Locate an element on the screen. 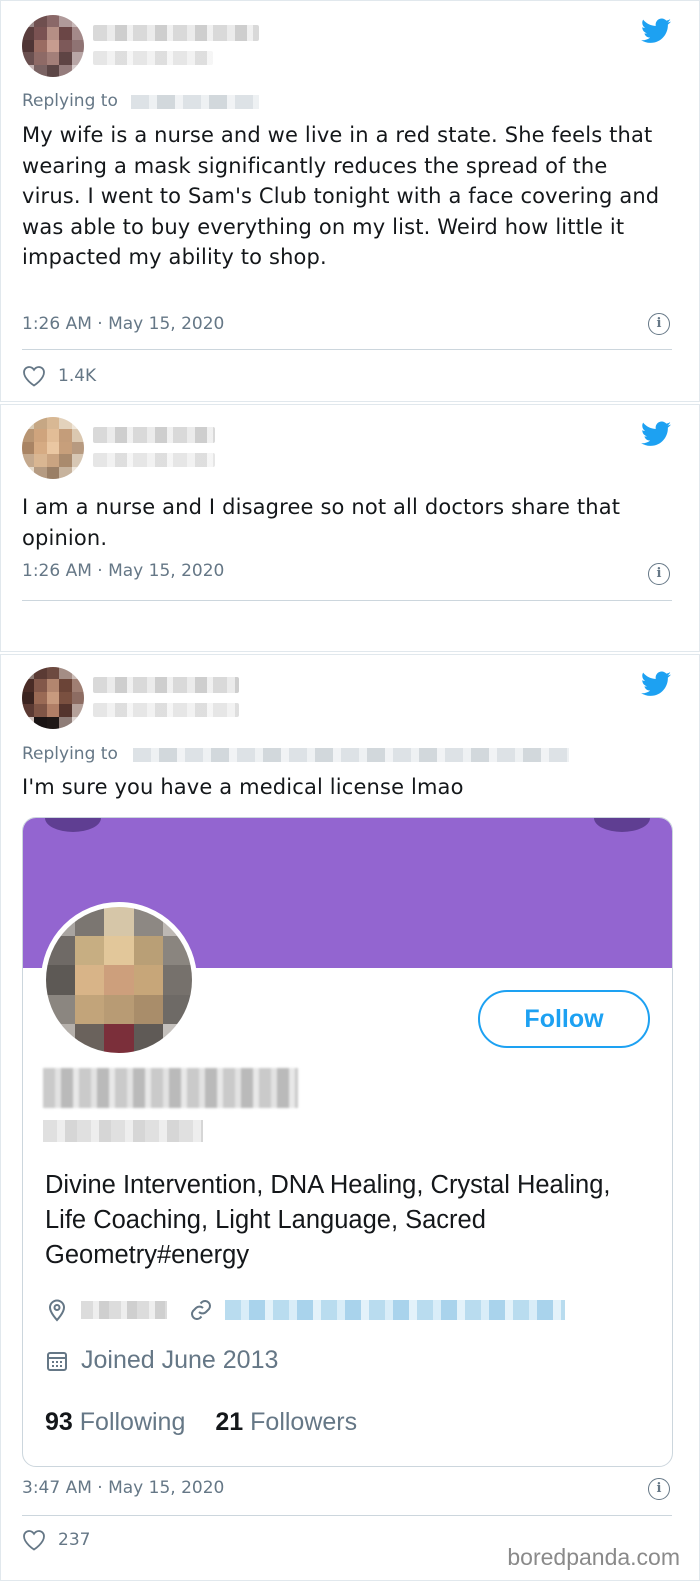 This screenshot has width=700, height=1581. follow-button: Follow is located at coordinates (564, 1019).